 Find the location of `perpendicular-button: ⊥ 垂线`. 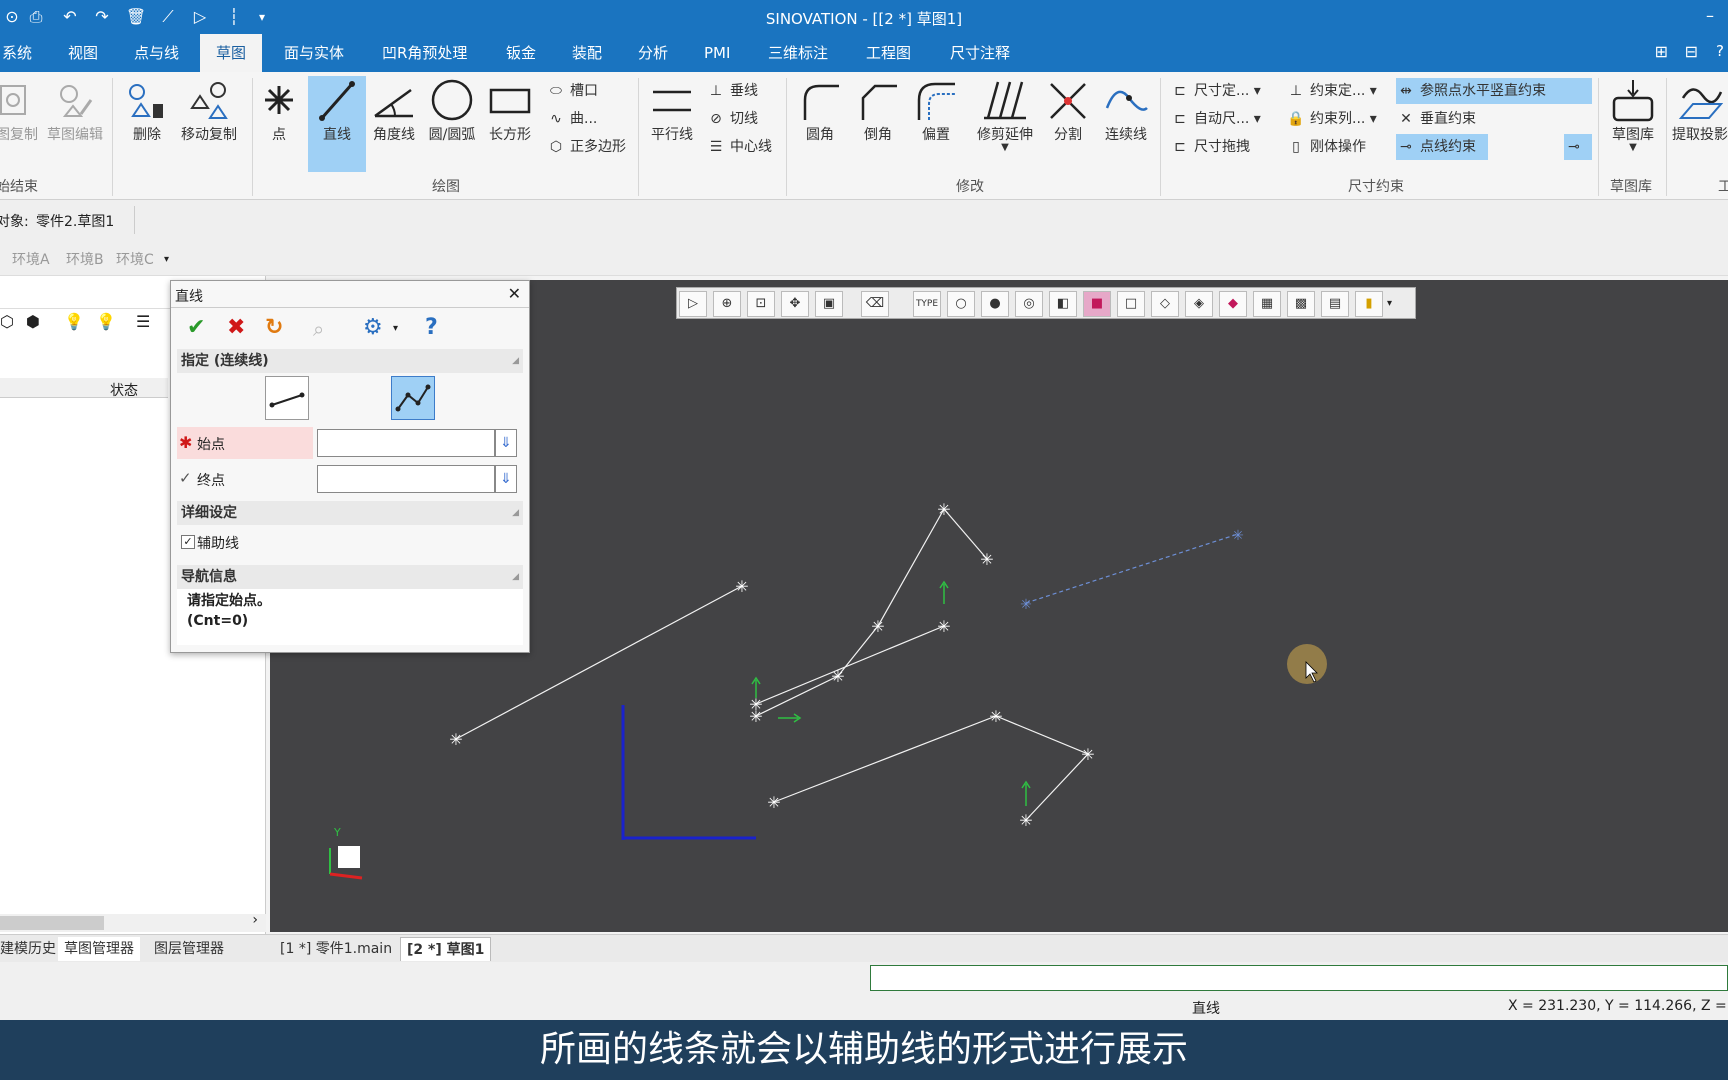

perpendicular-button: ⊥ 垂线 is located at coordinates (732, 91).